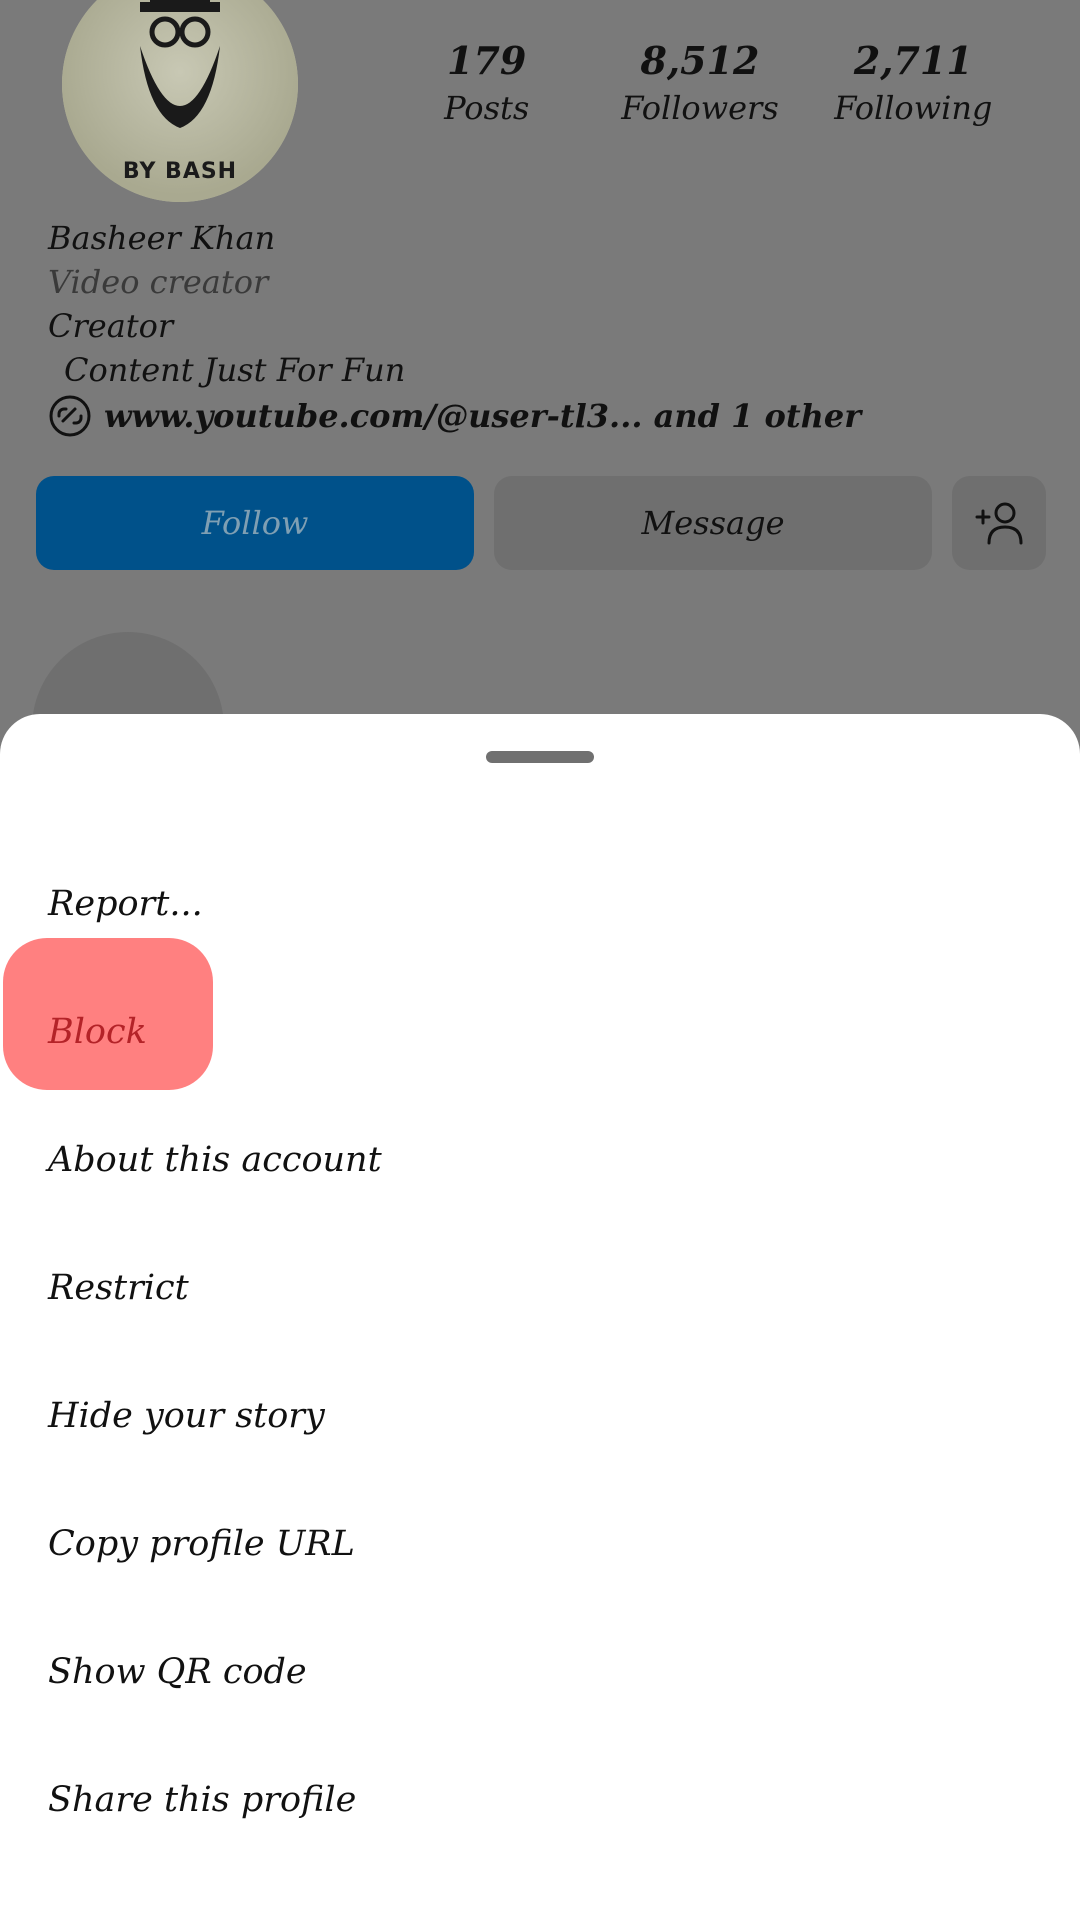  What do you see at coordinates (70, 416) in the screenshot?
I see `link-icon` at bounding box center [70, 416].